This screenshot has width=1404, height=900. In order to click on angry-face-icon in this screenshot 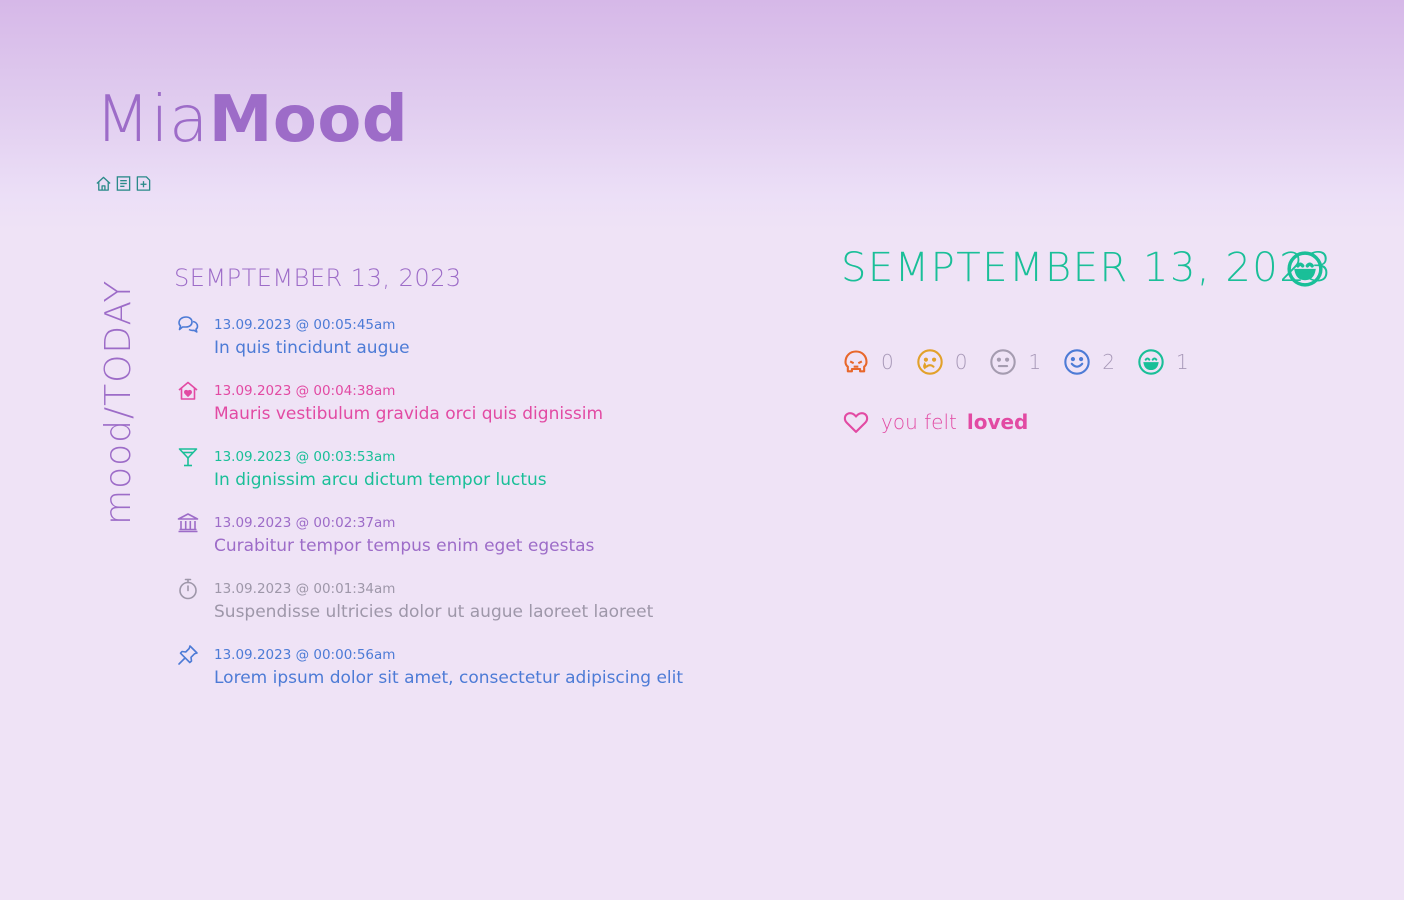, I will do `click(856, 361)`.